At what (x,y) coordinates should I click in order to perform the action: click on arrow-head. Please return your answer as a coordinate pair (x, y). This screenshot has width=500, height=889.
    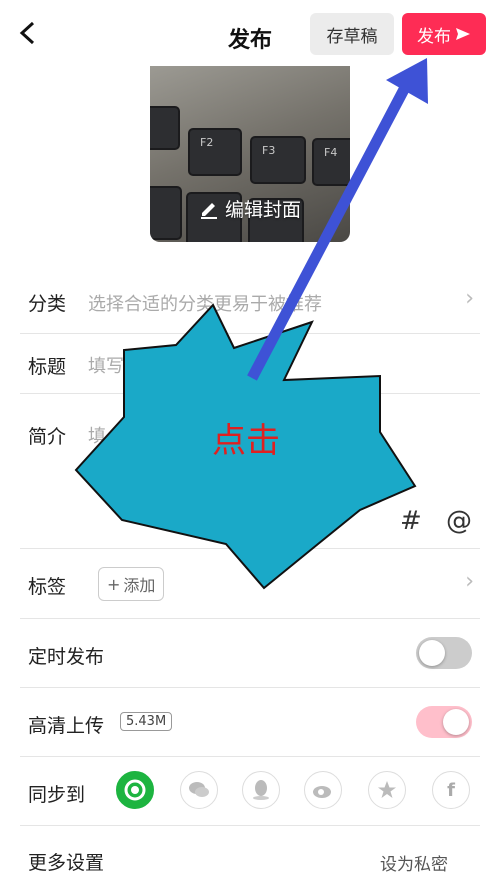
    Looking at the image, I should click on (407, 81).